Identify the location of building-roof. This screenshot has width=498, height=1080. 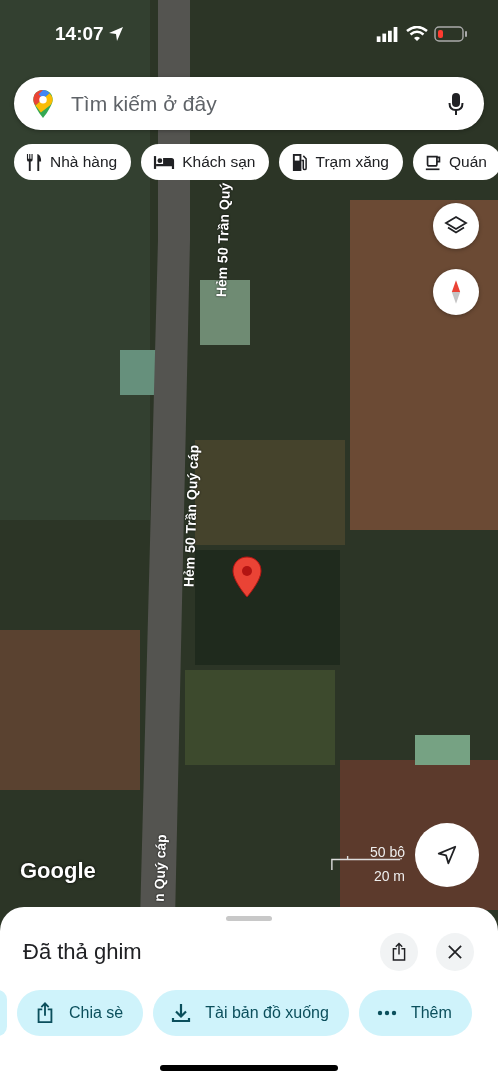
(442, 750).